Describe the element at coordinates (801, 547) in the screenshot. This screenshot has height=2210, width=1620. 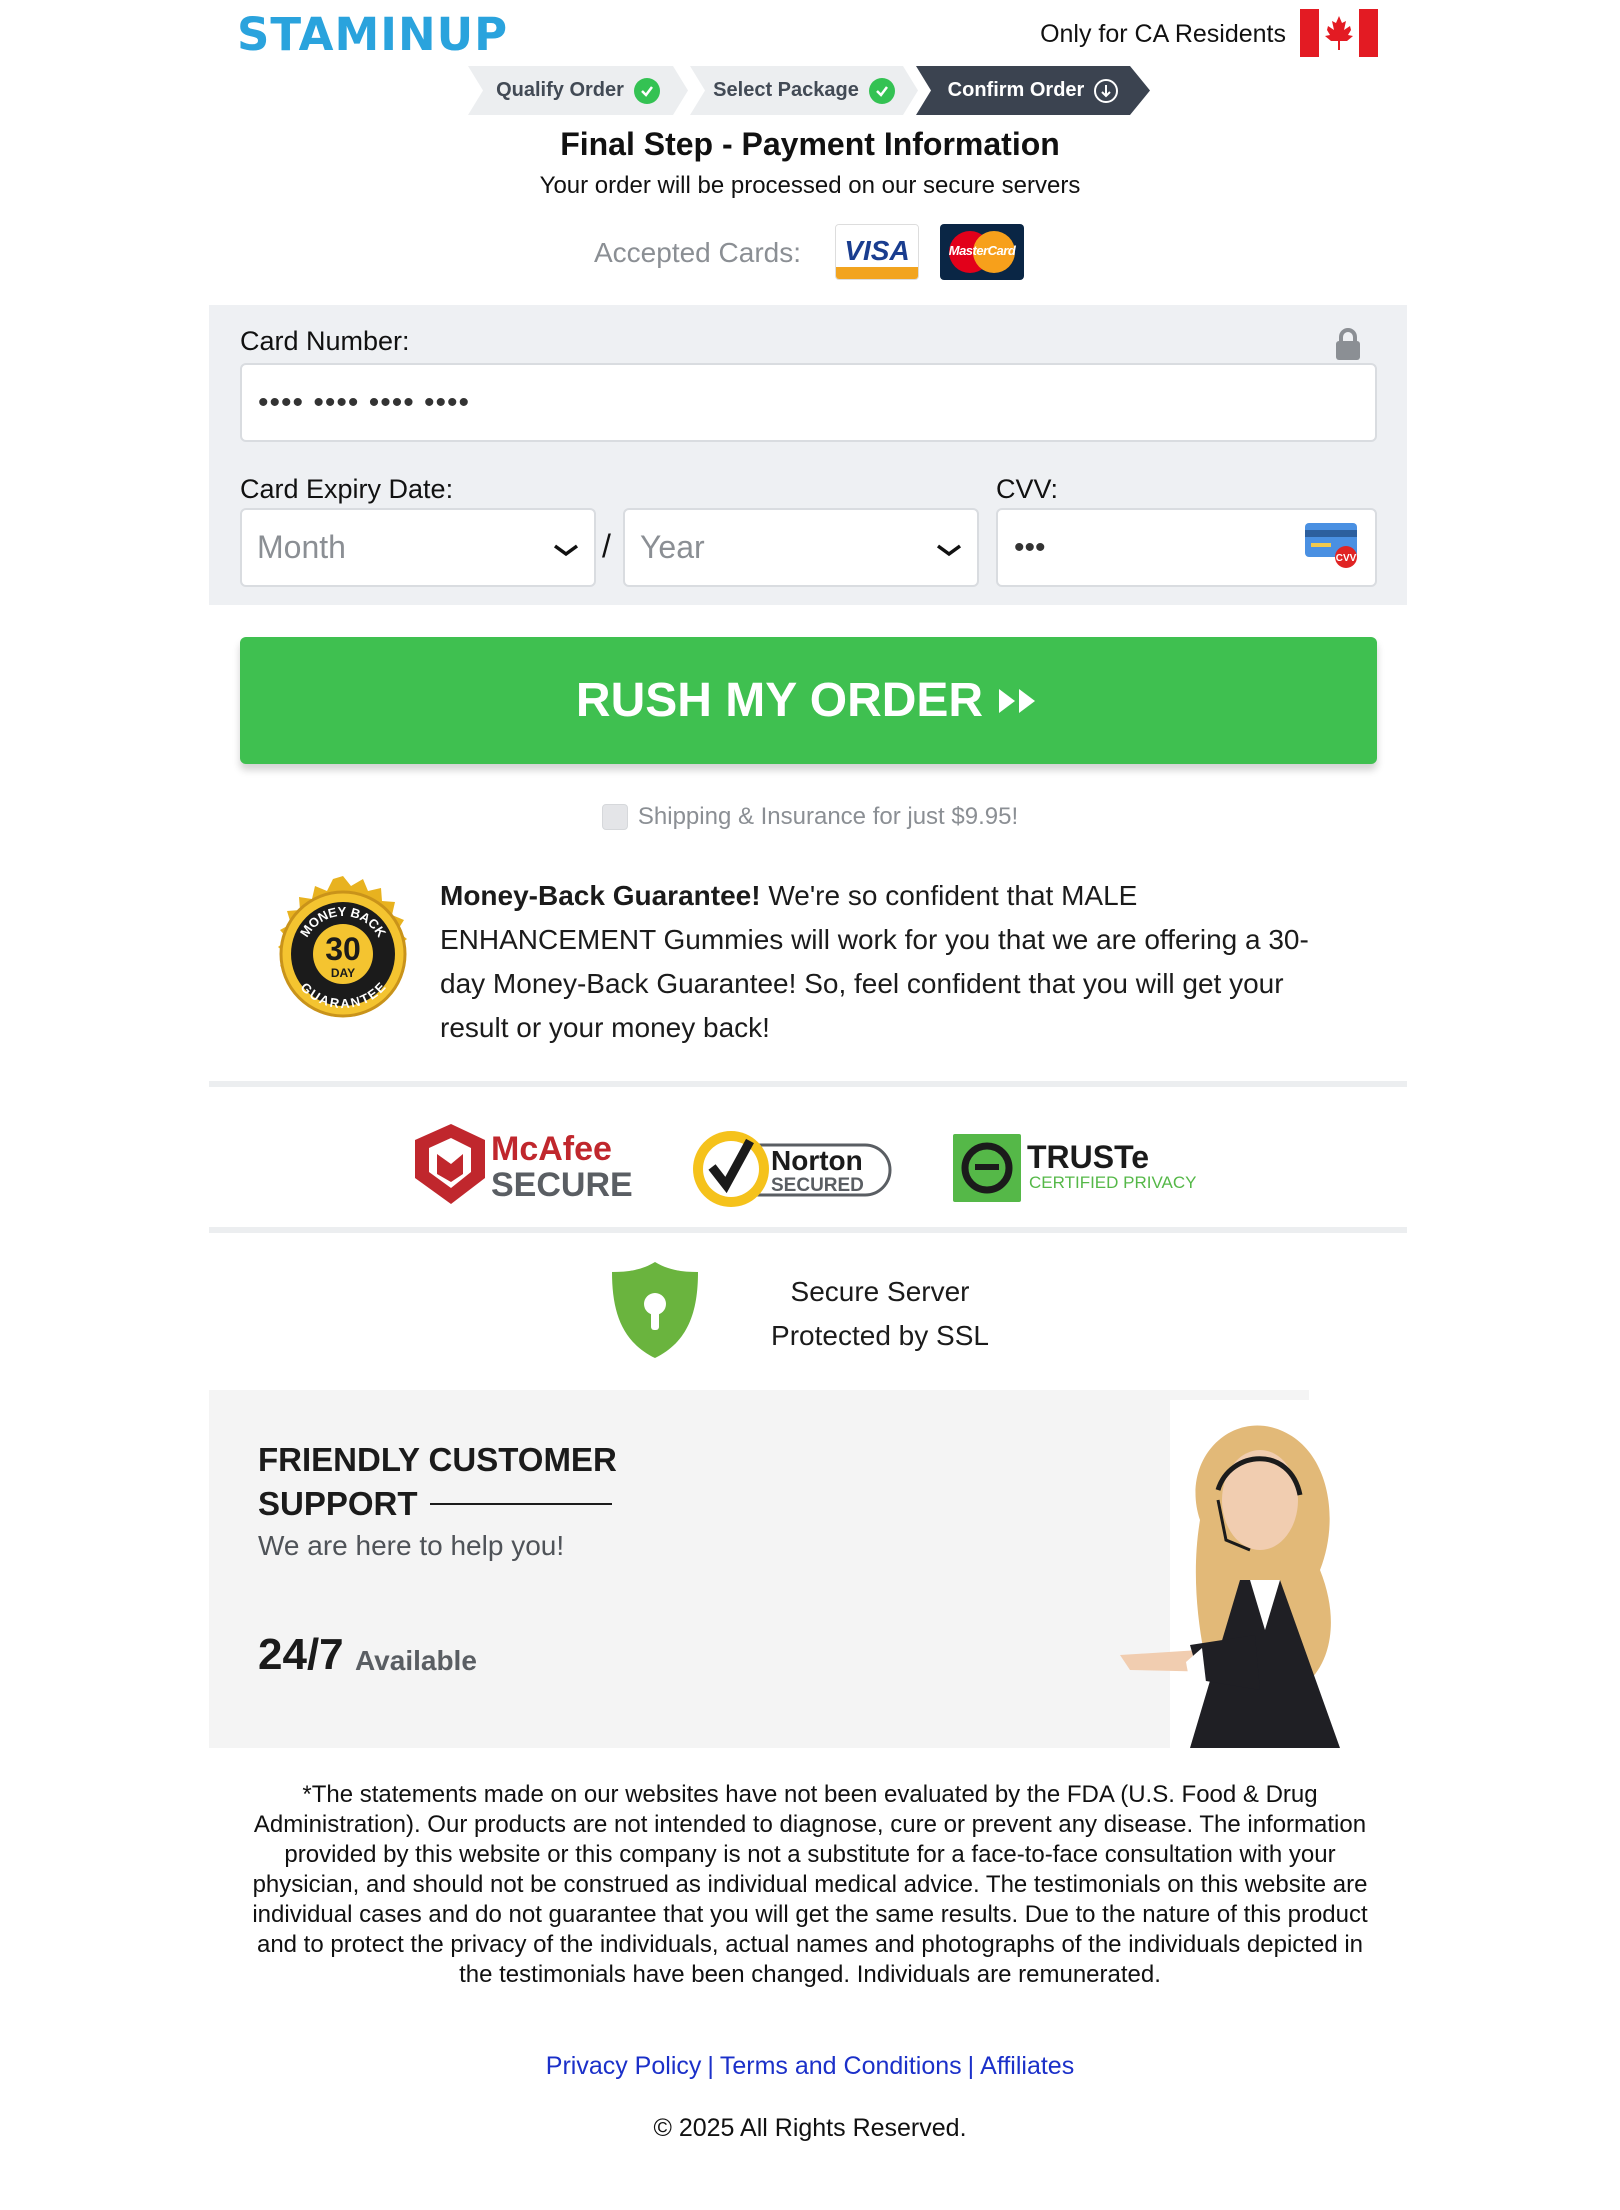
I see `expiry-year-select: Year` at that location.